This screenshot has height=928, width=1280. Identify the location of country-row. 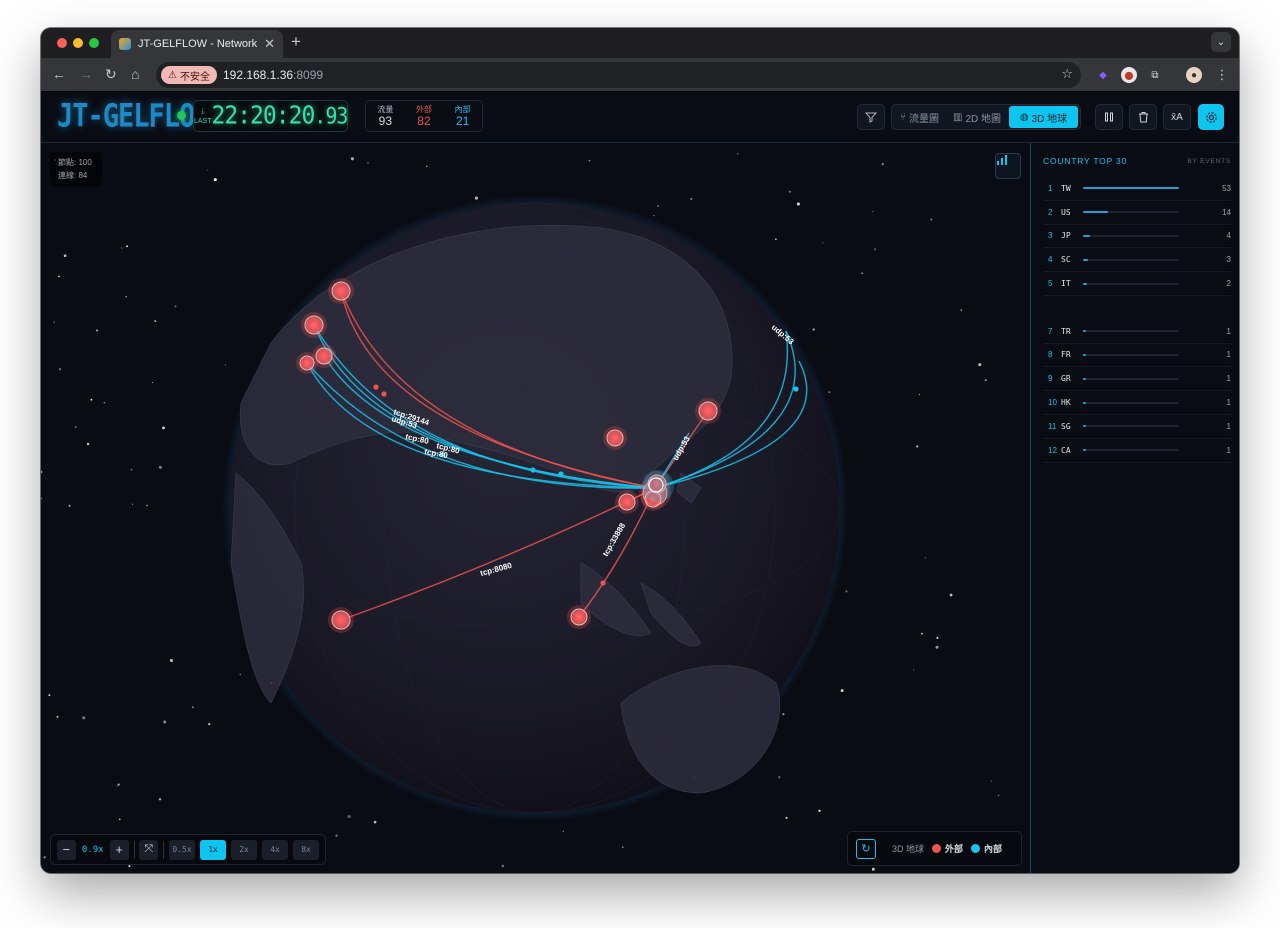
(1137, 308).